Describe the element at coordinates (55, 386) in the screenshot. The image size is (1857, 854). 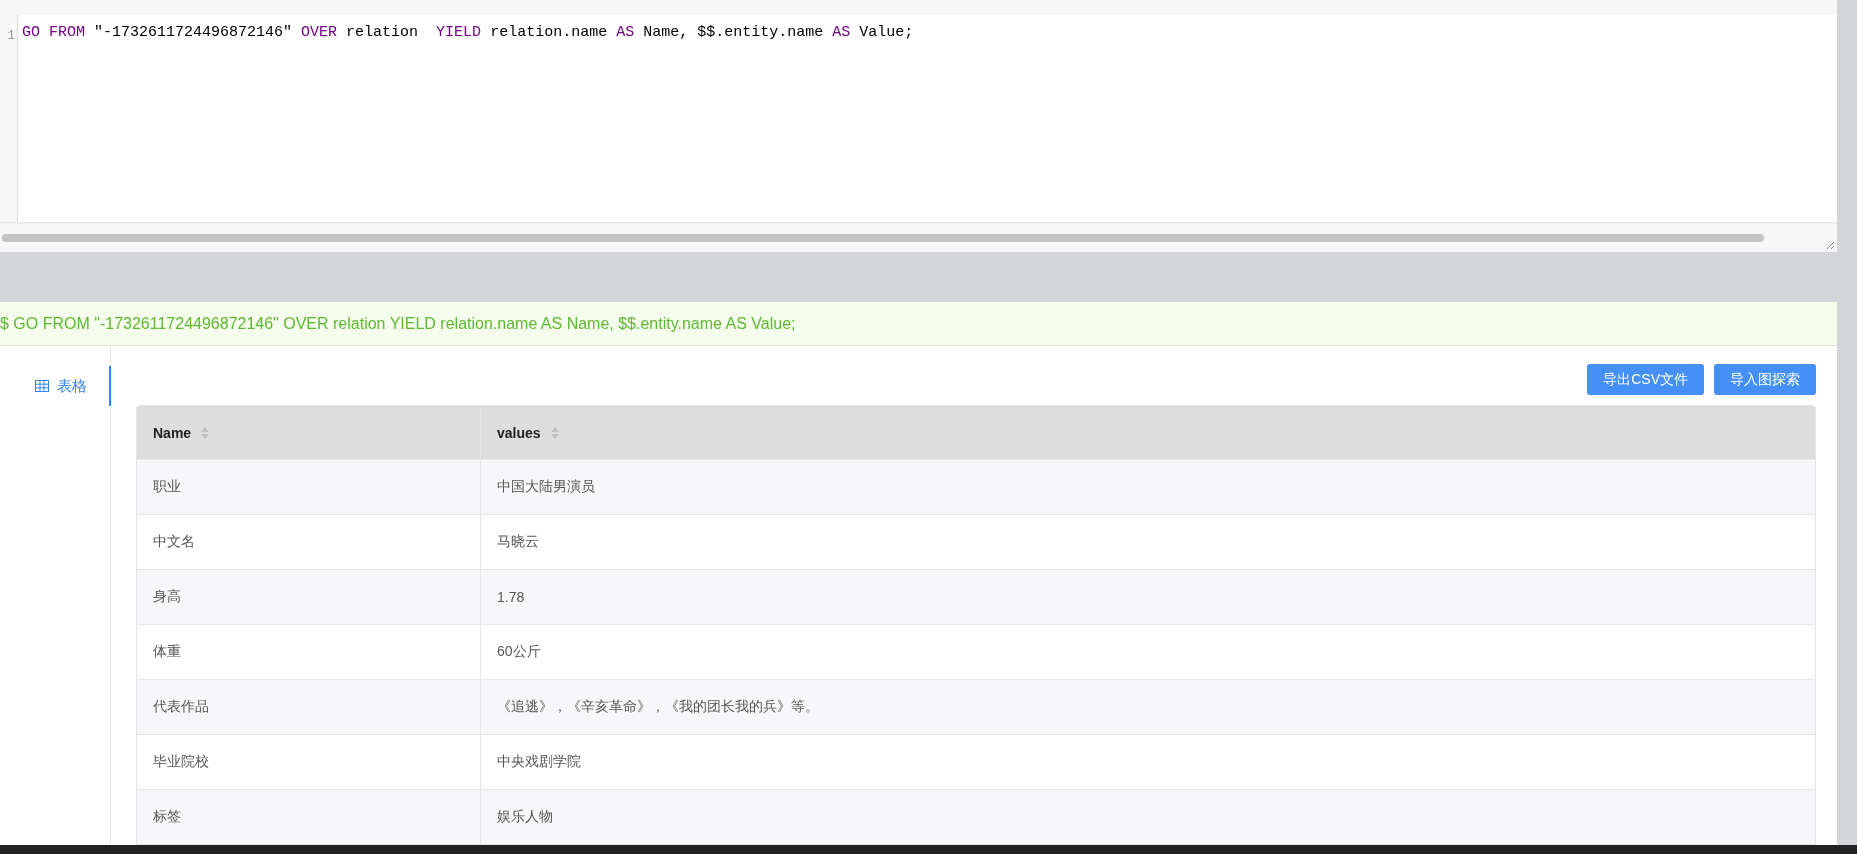
I see `table-tab: 表格` at that location.